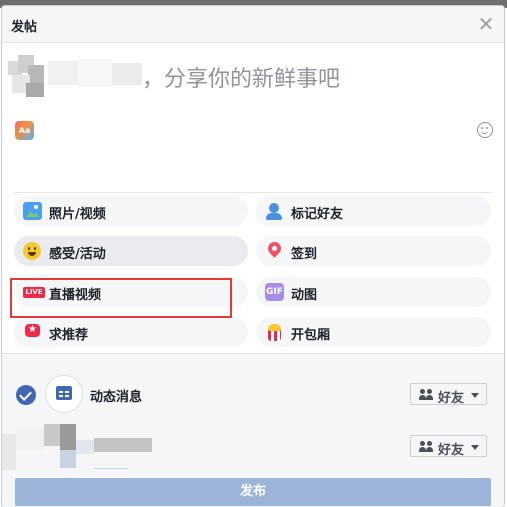 The height and width of the screenshot is (507, 507). I want to click on action-watch-party: 开包厢, so click(373, 332).